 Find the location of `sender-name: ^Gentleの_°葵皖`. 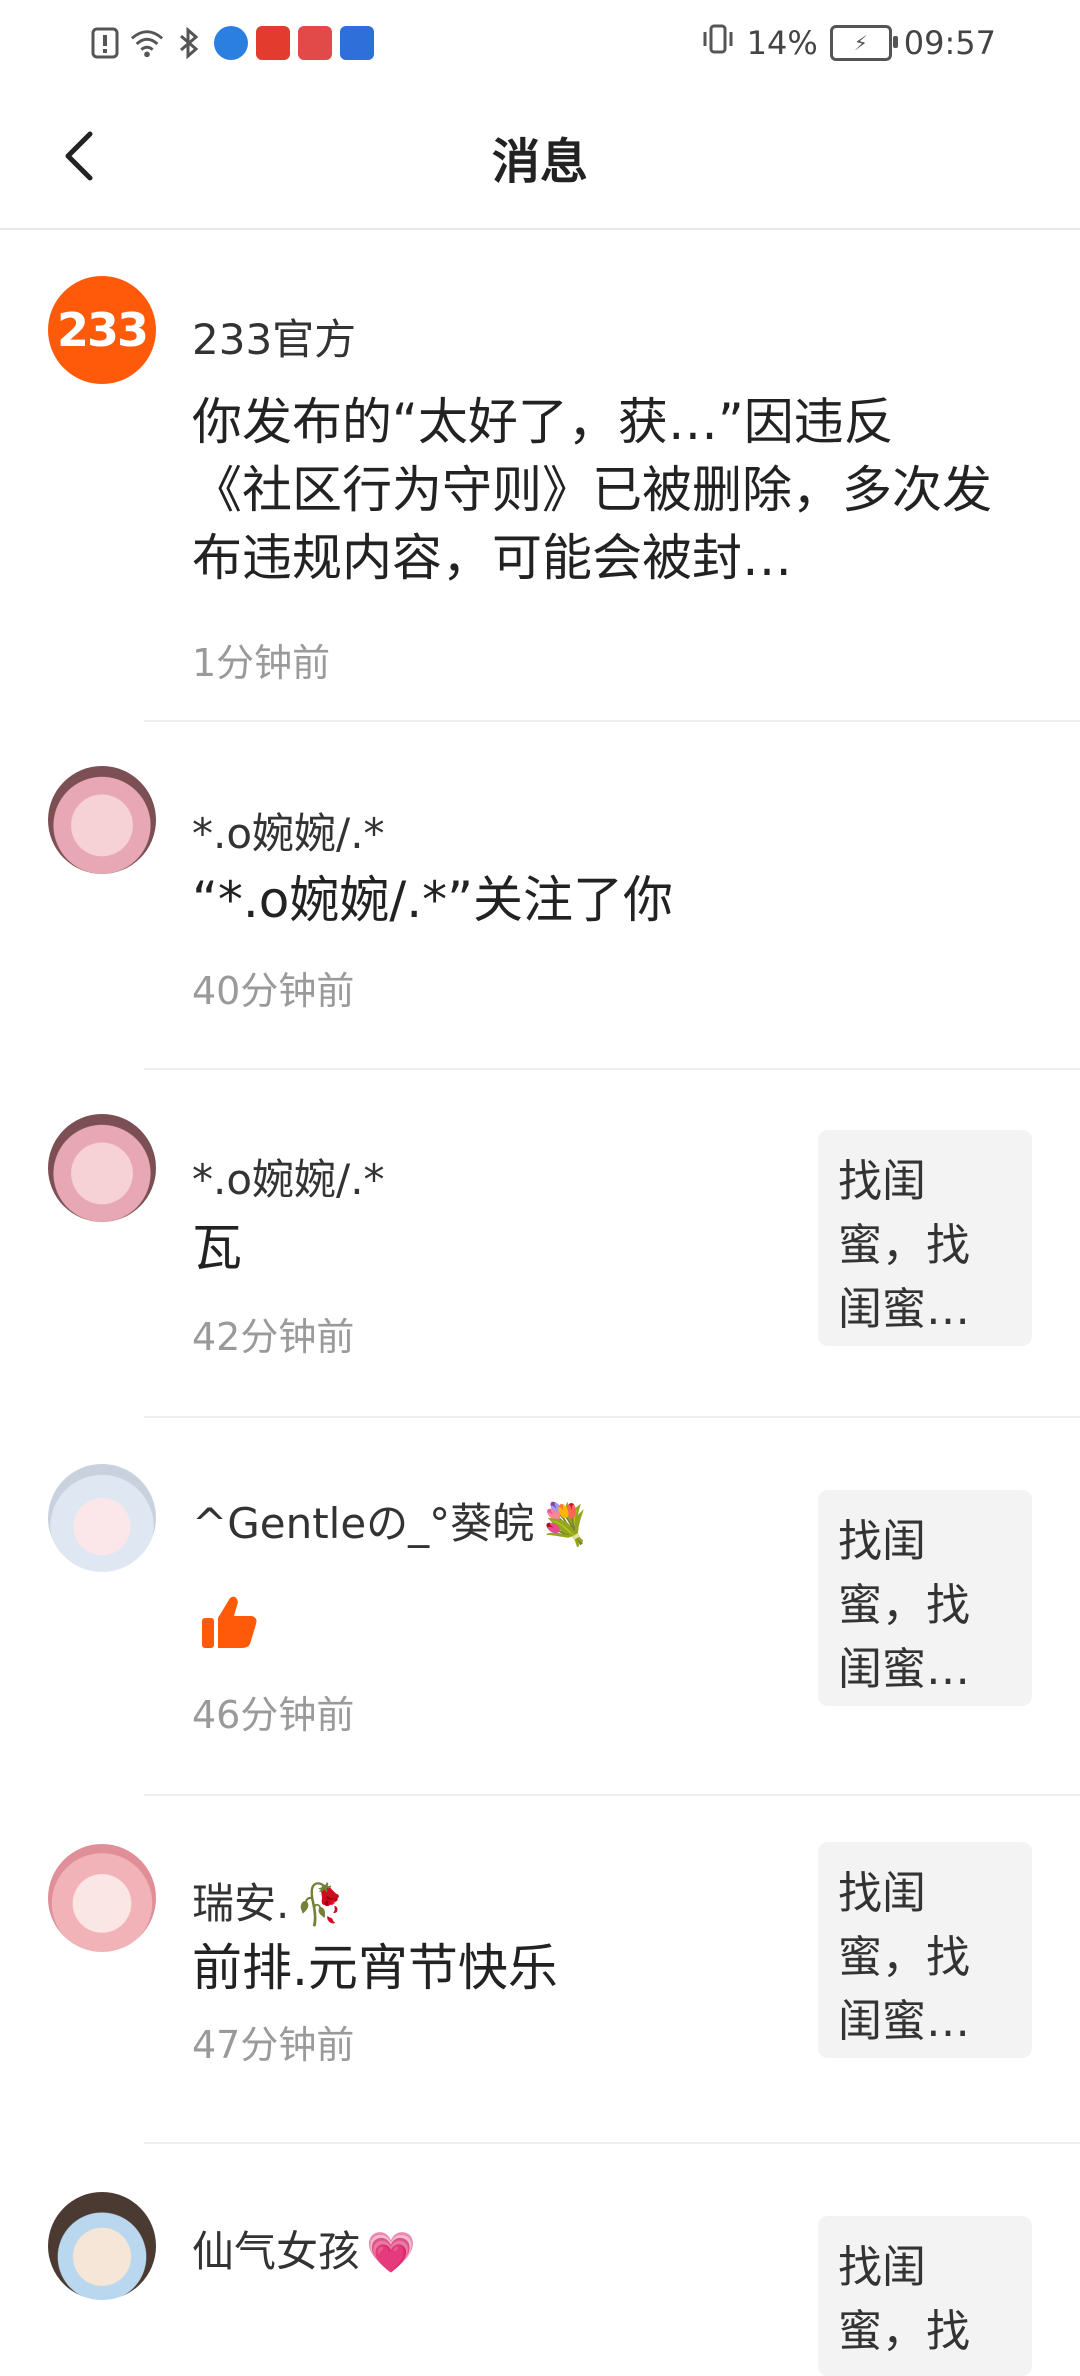

sender-name: ^Gentleの_°葵皖 is located at coordinates (363, 1523).